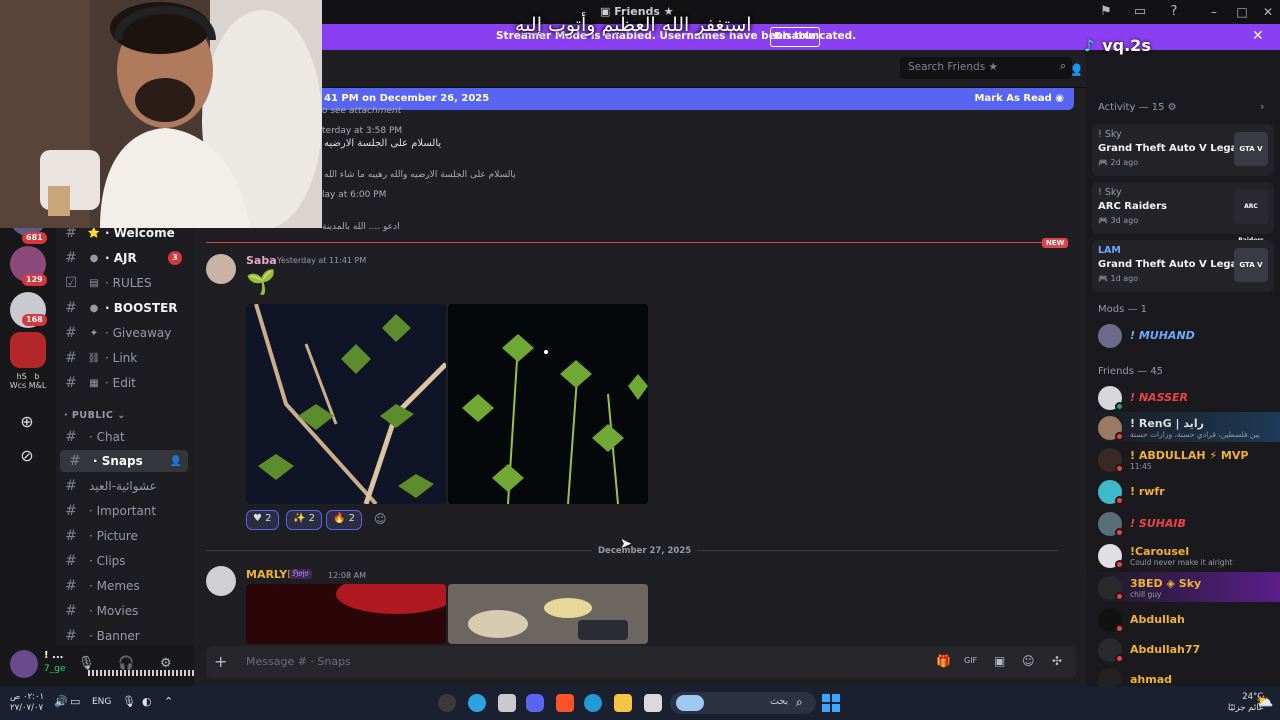 This screenshot has width=1280, height=720. I want to click on game-art: ARC Raiders, so click(1251, 217).